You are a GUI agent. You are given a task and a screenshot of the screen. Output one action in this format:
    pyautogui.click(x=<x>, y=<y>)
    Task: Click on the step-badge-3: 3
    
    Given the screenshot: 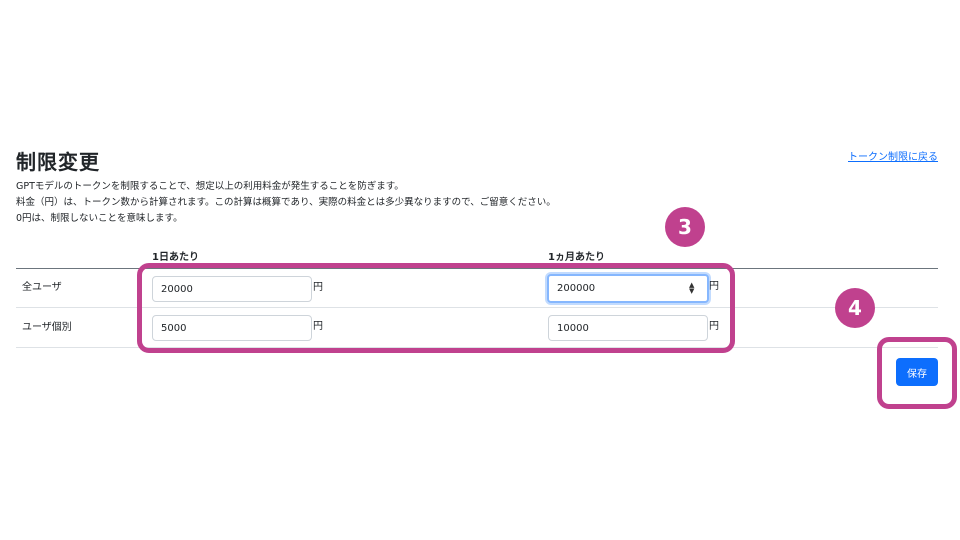 What is the action you would take?
    pyautogui.click(x=685, y=227)
    